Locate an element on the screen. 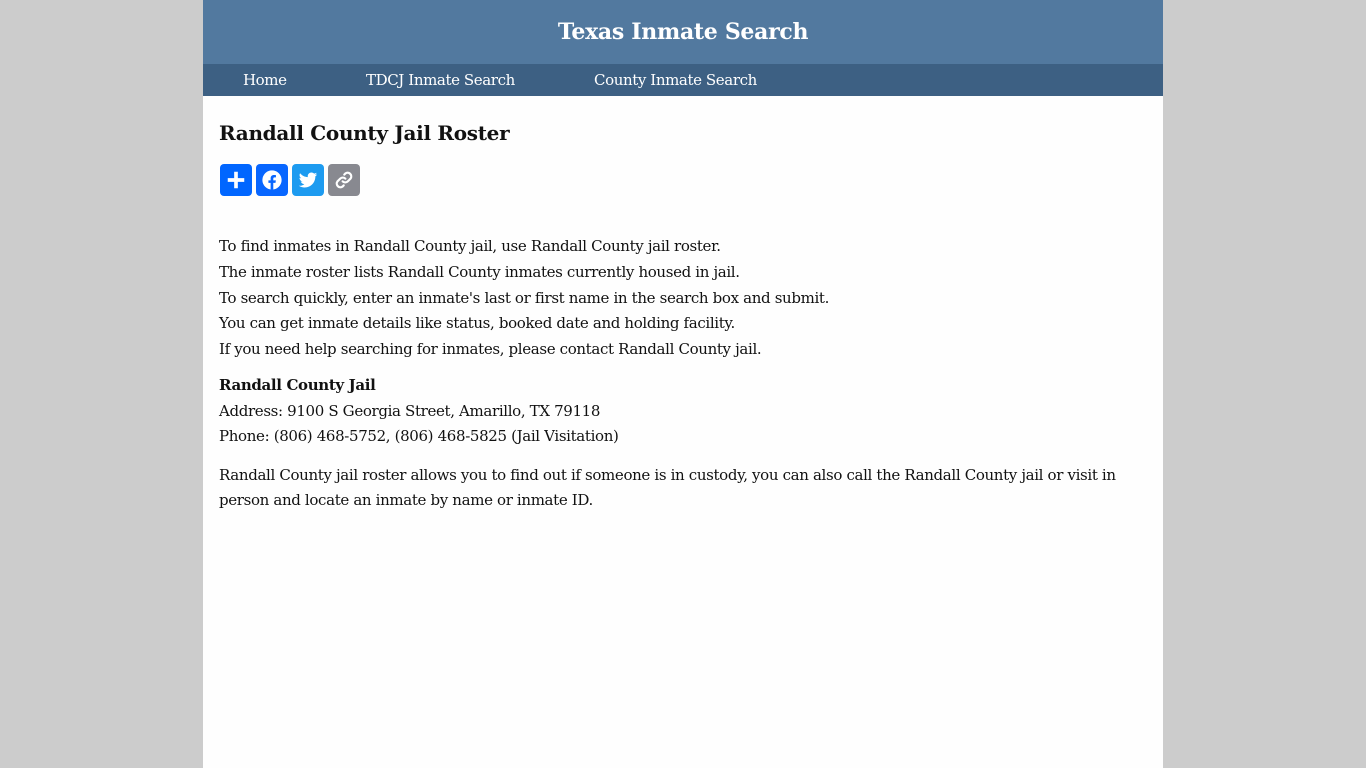 This screenshot has height=768, width=1366. site-header: Texas Inmate Search is located at coordinates (683, 32).